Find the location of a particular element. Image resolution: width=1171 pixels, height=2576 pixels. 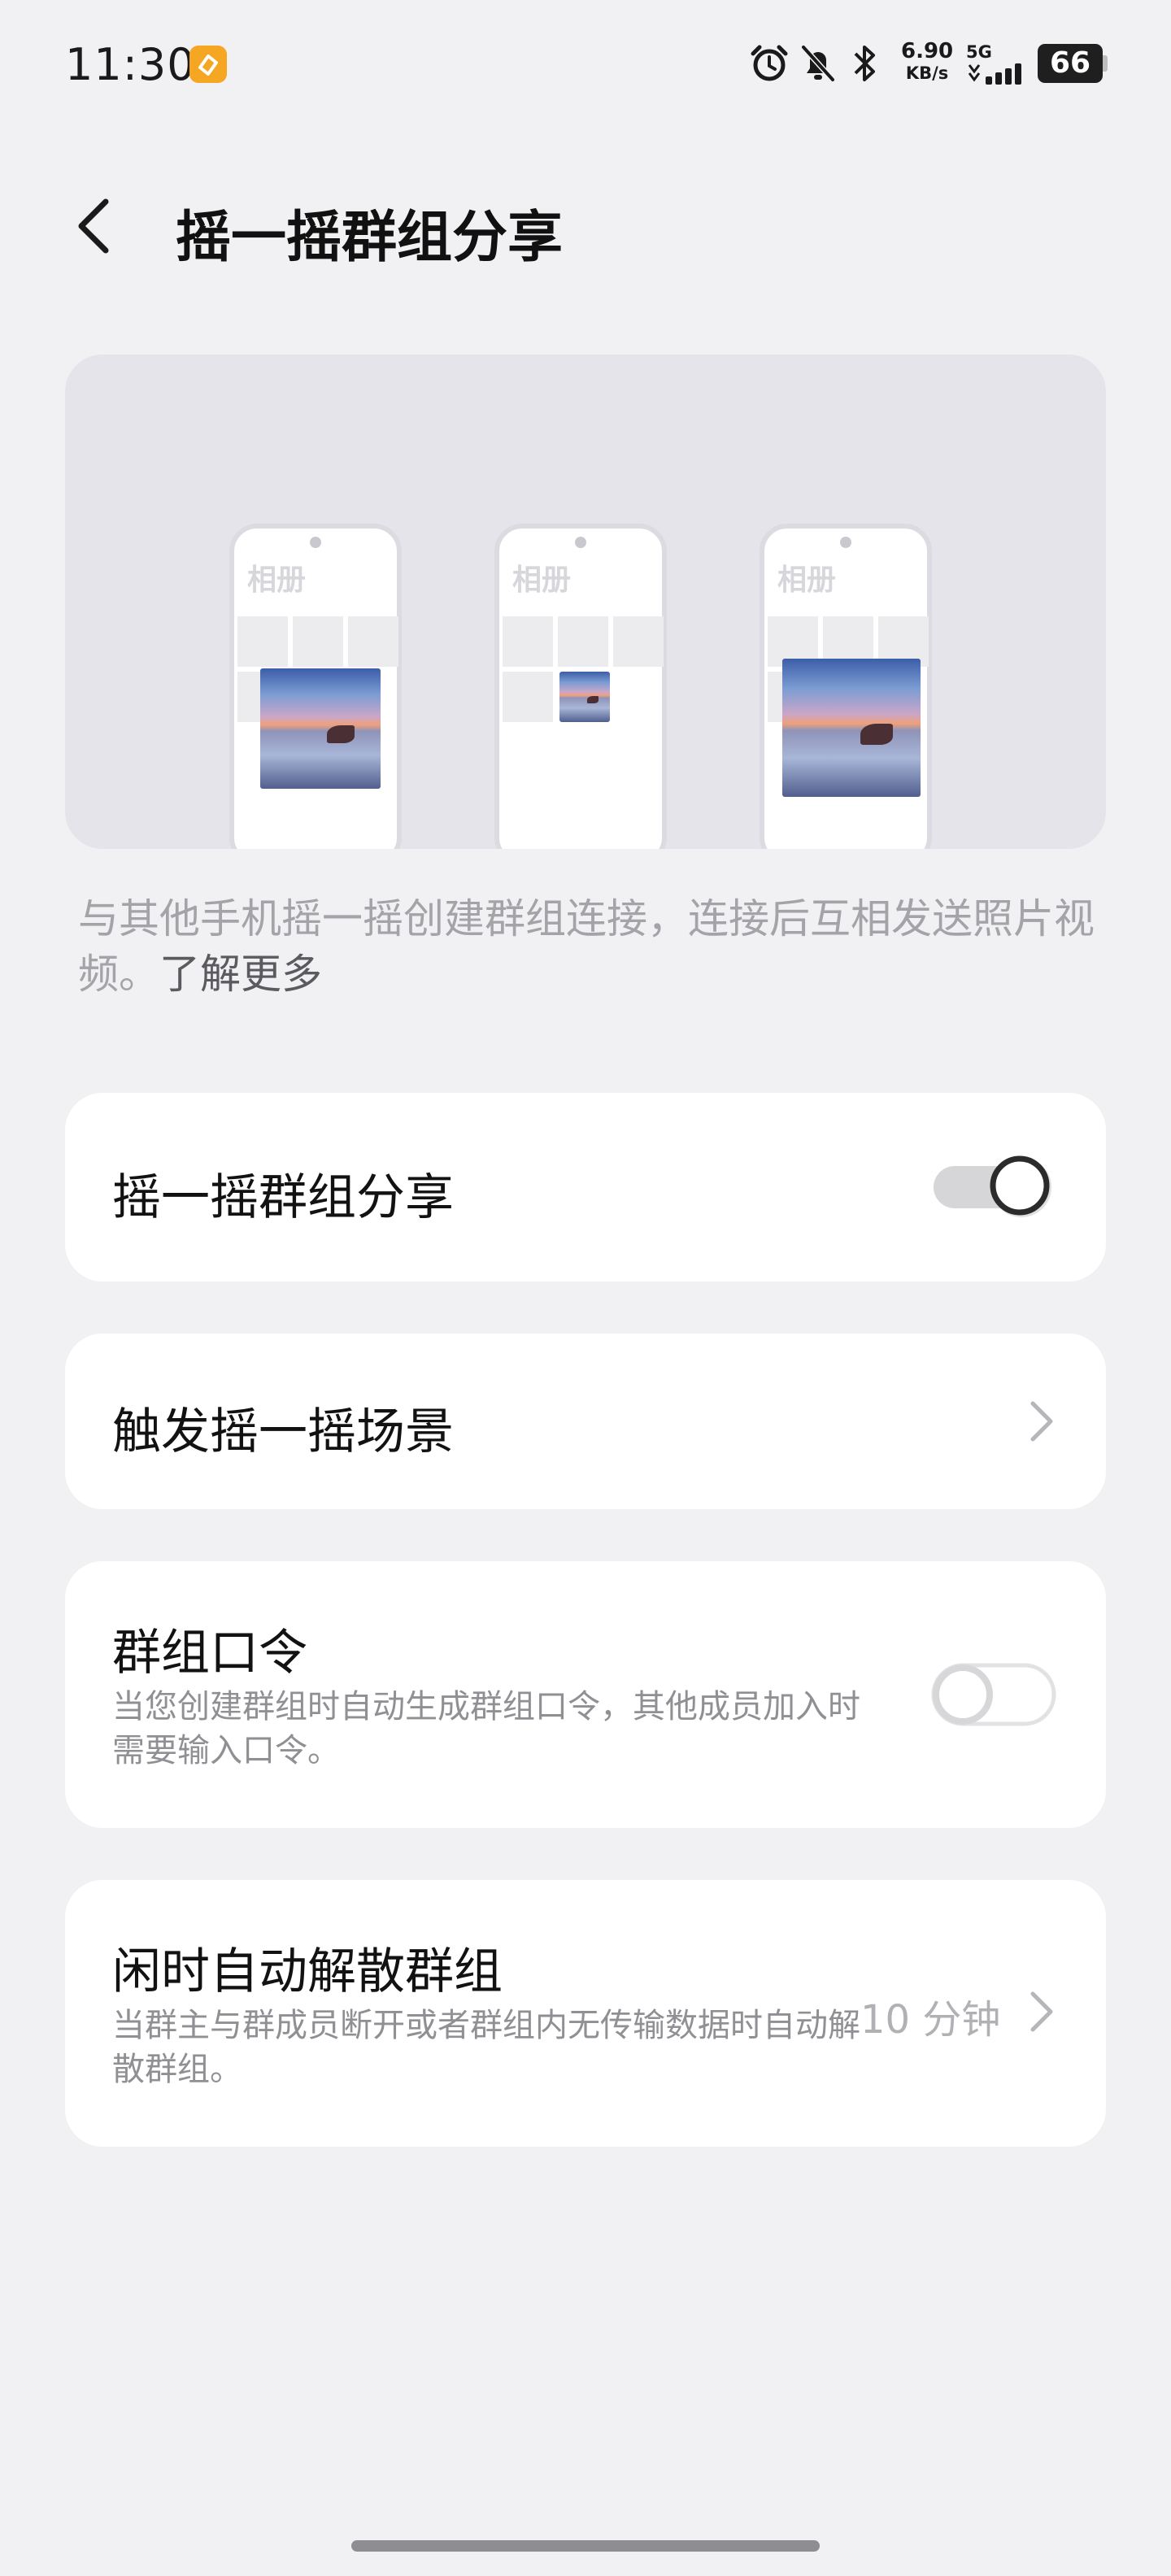

trigger-scene-title: 触发摇一摇场景 is located at coordinates (283, 1432).